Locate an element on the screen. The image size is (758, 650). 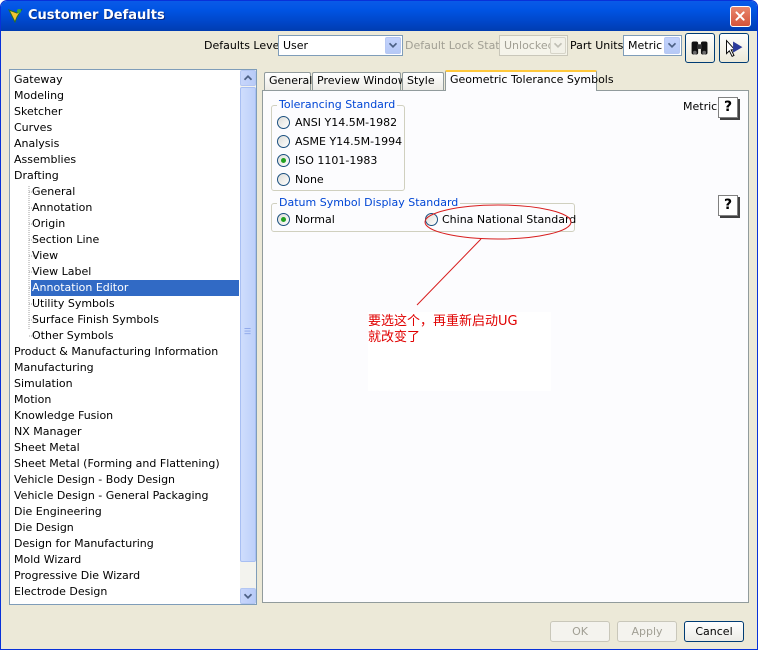
apply-button: Apply is located at coordinates (647, 631).